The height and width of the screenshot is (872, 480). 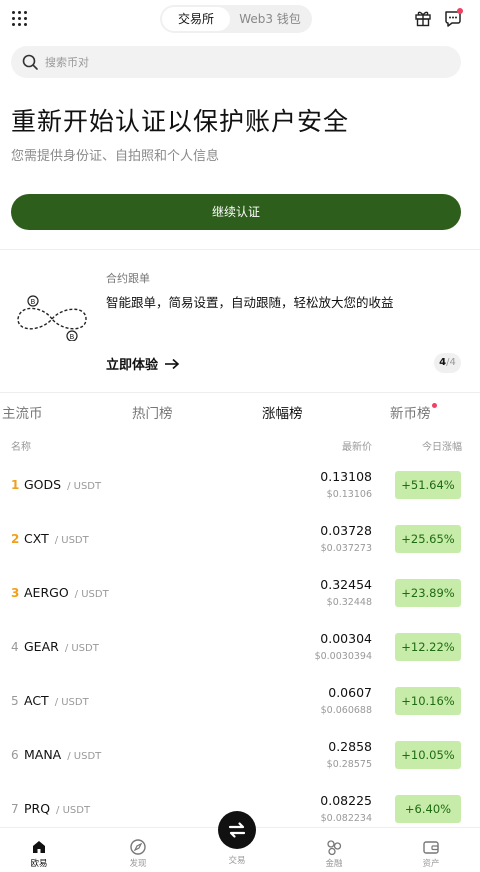 I want to click on tab-gainers: 涨幅榜, so click(x=282, y=412).